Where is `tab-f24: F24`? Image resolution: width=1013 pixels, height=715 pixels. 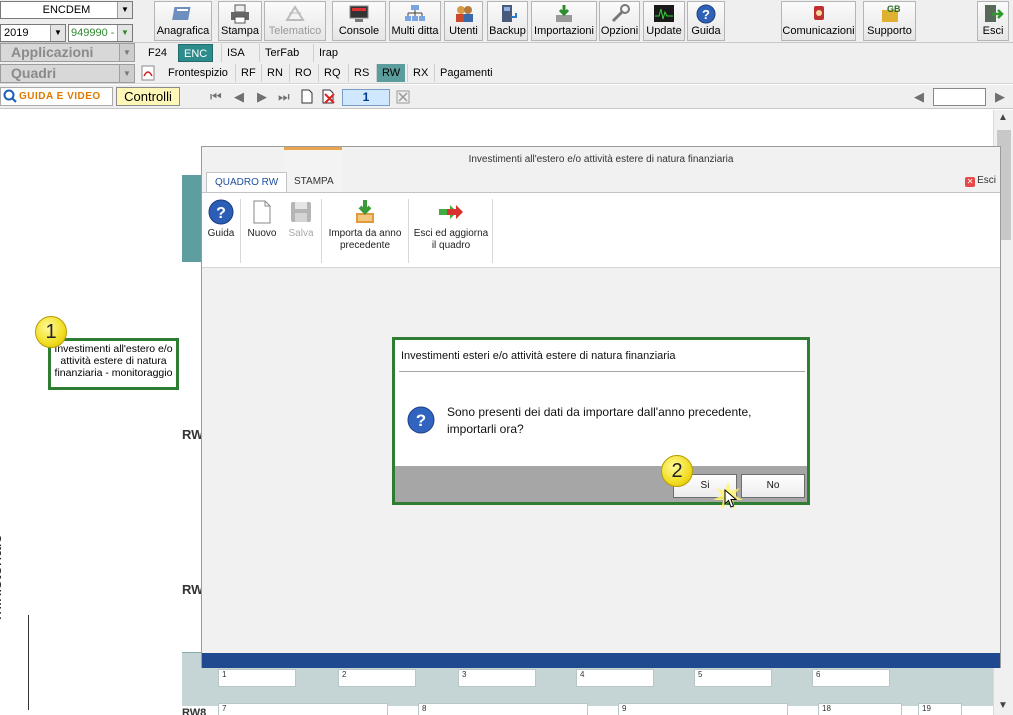
tab-f24: F24 is located at coordinates (157, 53).